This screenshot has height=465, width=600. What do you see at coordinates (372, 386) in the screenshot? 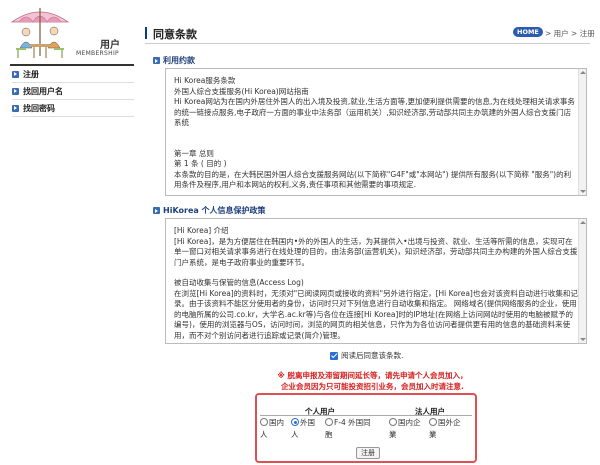
I see `notice-line-2: 企业会员因为只可能投资招引业务，会员加入时请注意.` at bounding box center [372, 386].